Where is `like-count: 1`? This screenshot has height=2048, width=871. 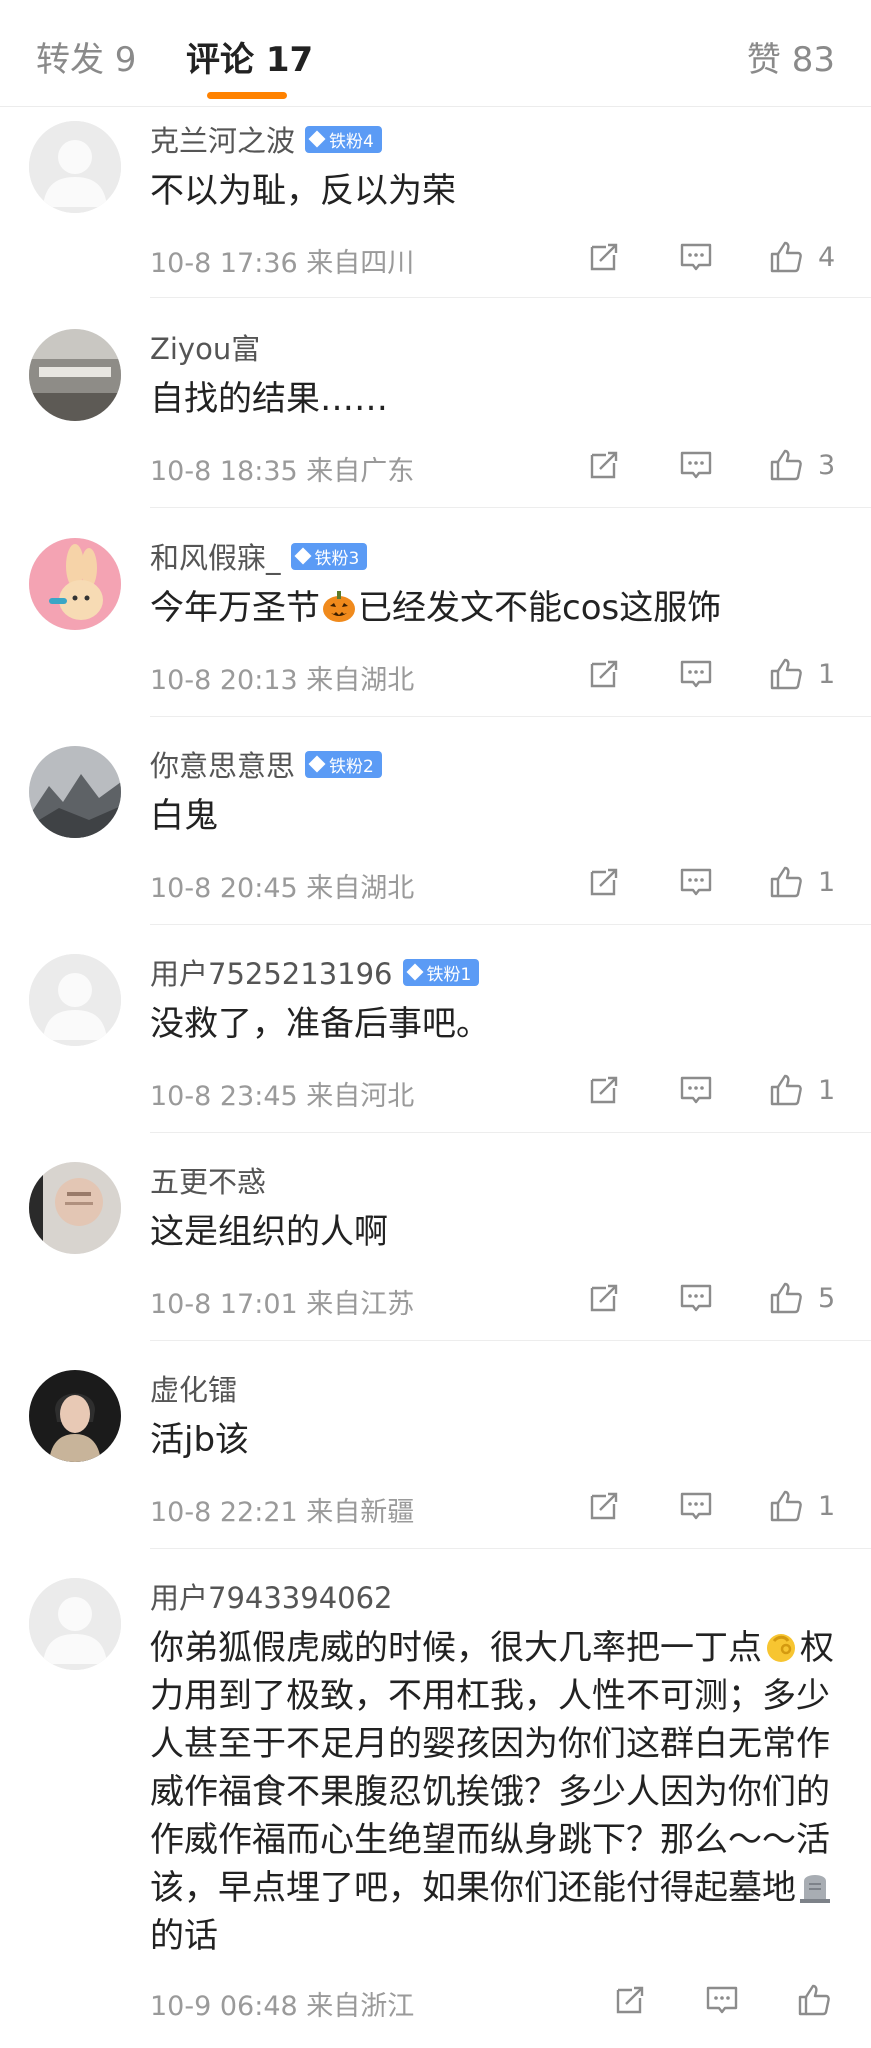
like-count: 1 is located at coordinates (827, 1506).